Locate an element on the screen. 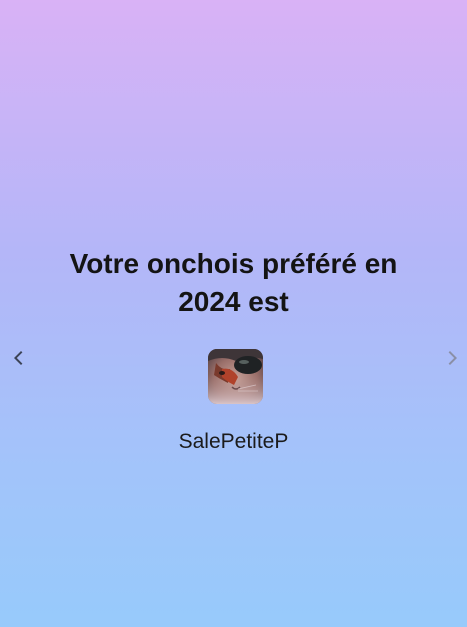 Image resolution: width=467 pixels, height=627 pixels. chevron-left-icon is located at coordinates (18, 358).